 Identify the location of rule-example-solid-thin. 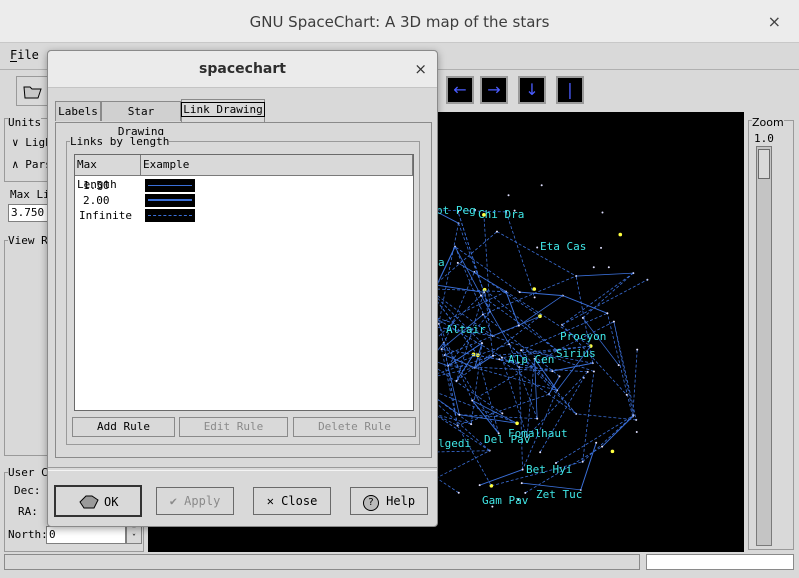
(170, 185).